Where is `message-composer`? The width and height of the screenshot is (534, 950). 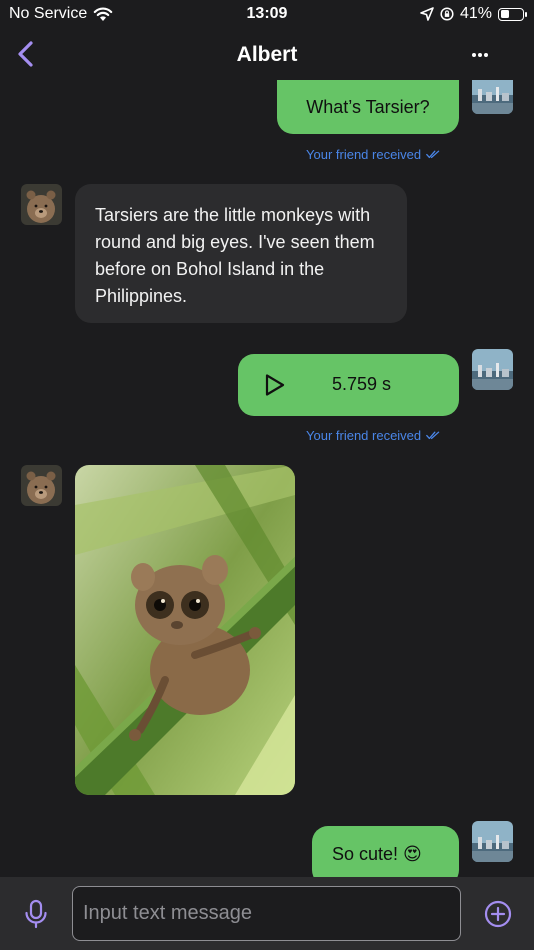
message-composer is located at coordinates (267, 913).